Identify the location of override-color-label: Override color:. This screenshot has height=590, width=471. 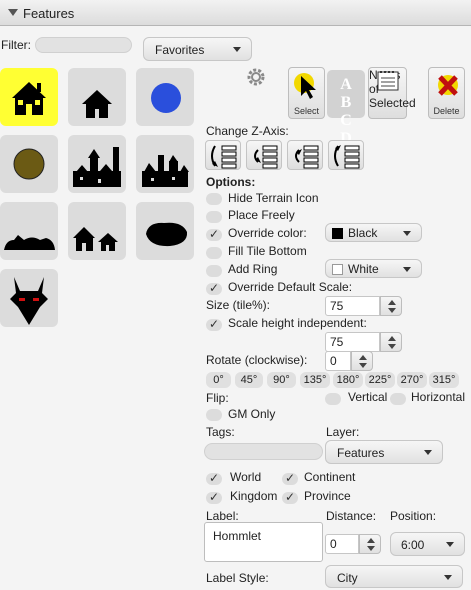
(267, 233).